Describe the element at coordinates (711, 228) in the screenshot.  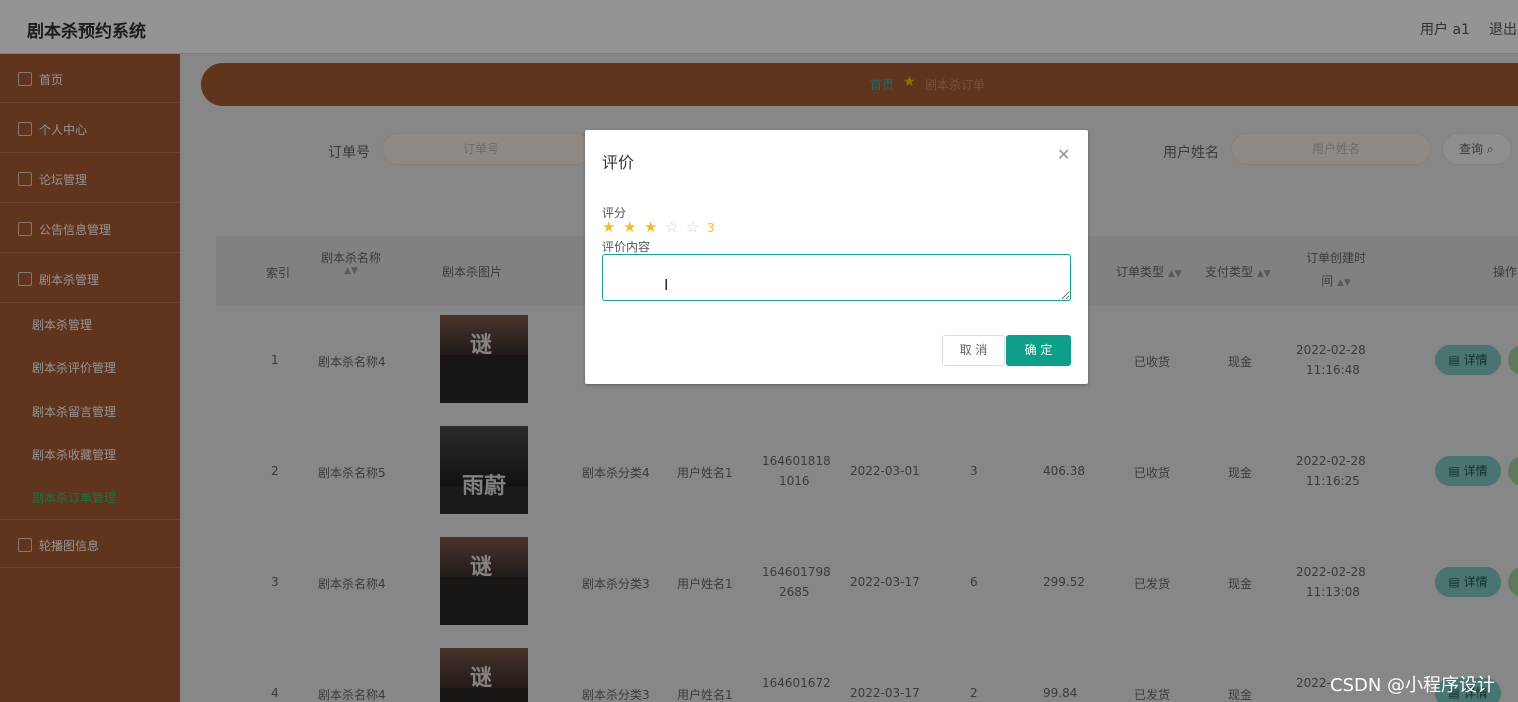
I see `rating-text: 3` at that location.